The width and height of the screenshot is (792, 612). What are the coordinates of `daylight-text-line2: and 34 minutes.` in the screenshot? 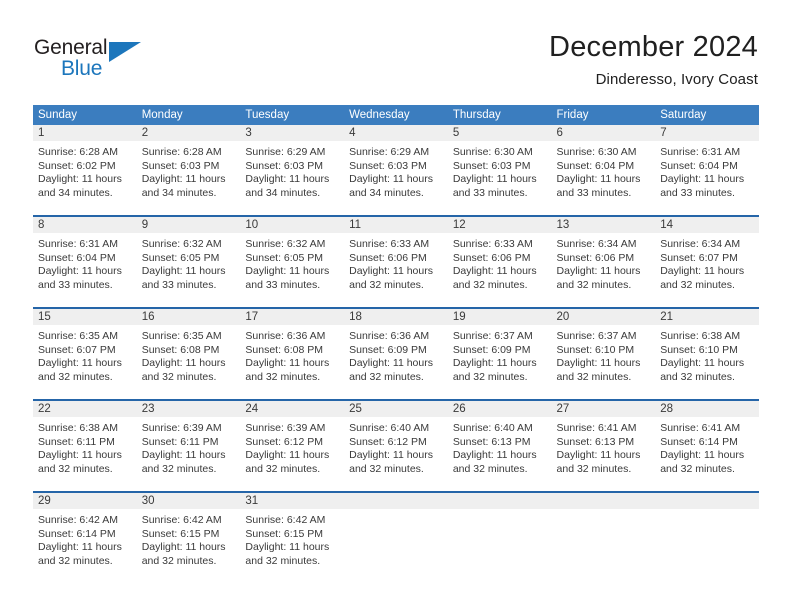 It's located at (283, 192).